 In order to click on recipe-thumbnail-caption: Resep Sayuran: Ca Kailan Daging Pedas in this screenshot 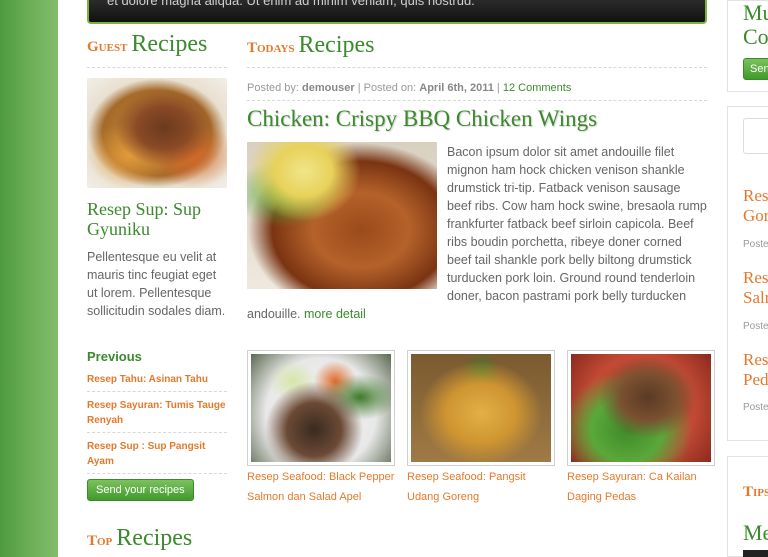, I will do `click(643, 487)`.